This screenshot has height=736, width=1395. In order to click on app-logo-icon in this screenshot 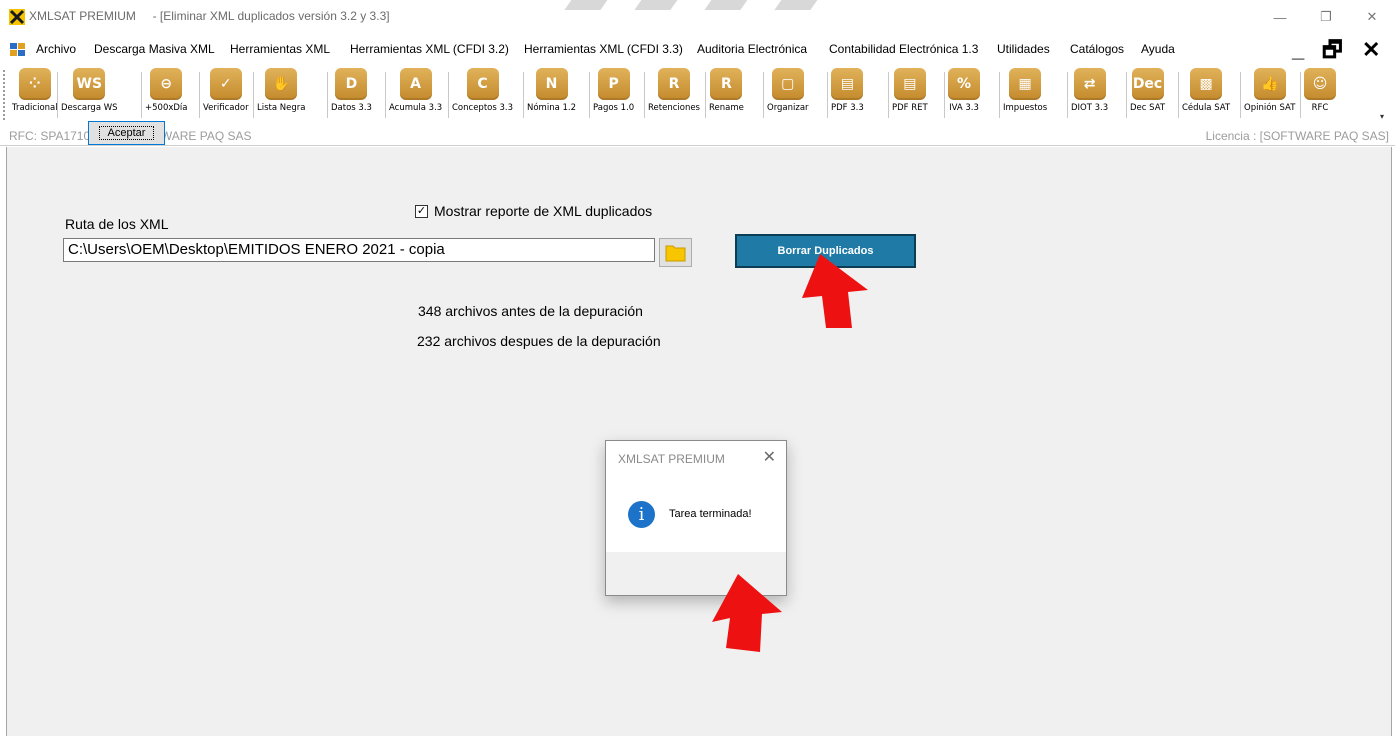, I will do `click(17, 17)`.